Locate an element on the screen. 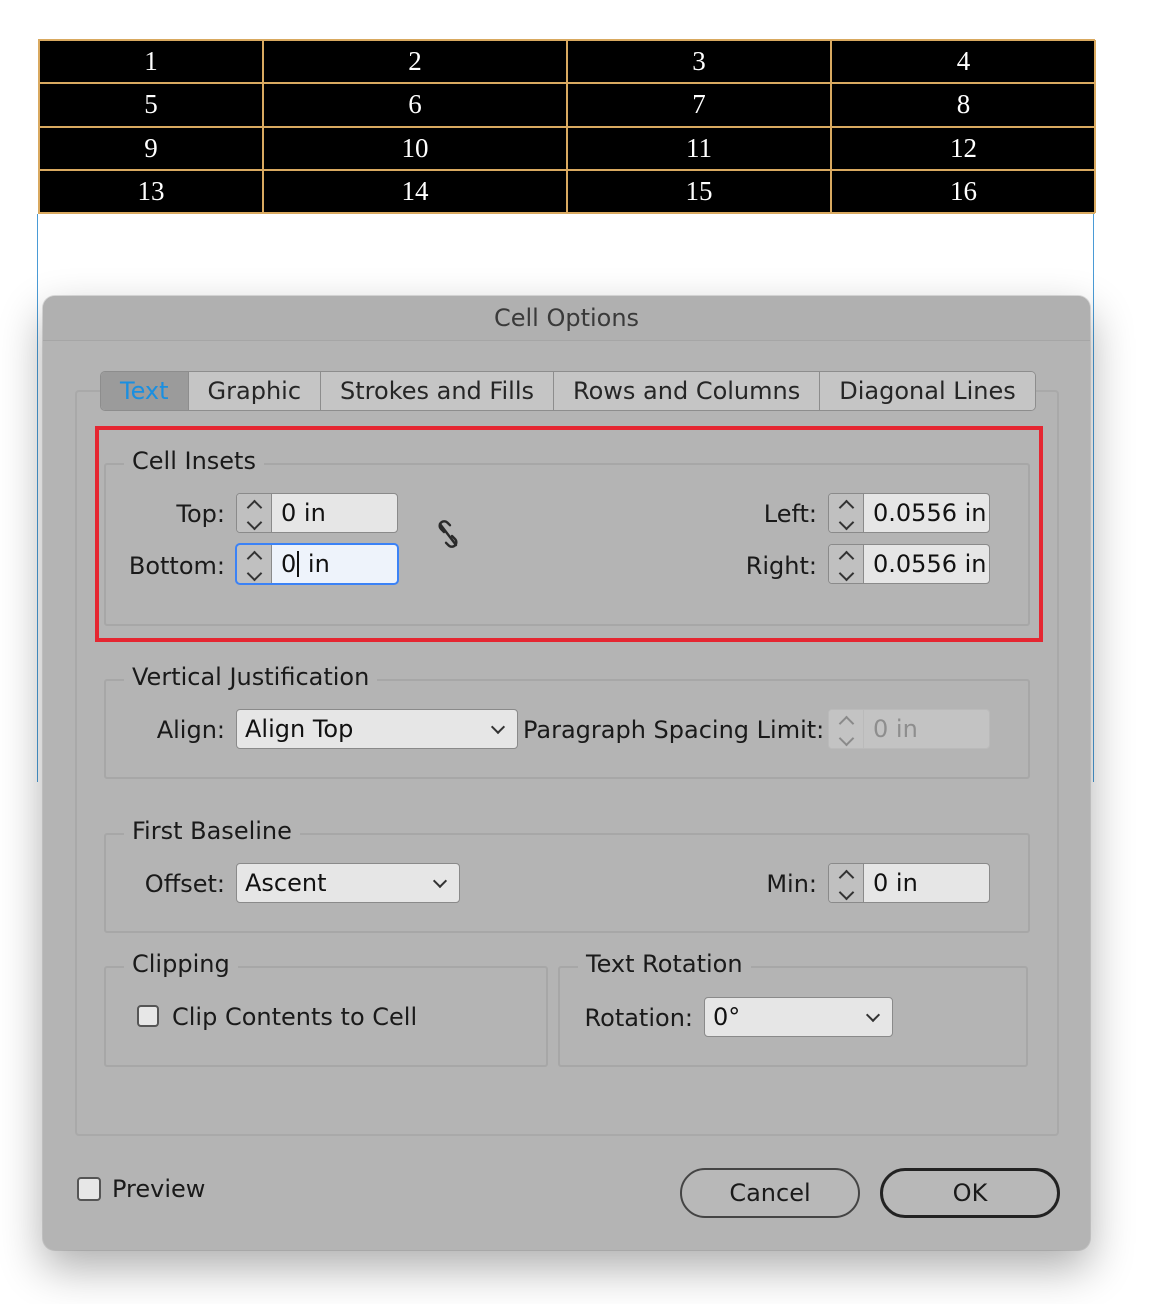 This screenshot has width=1150, height=1304. clip-contents-checkbox is located at coordinates (148, 1016).